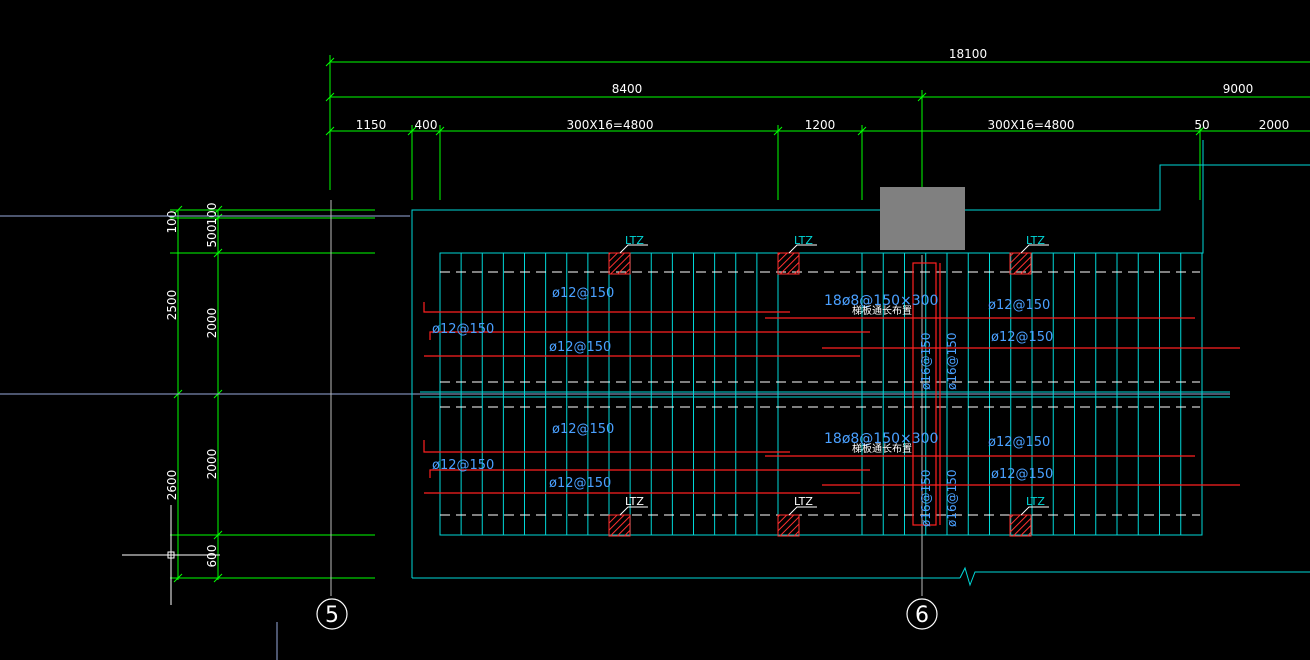 The width and height of the screenshot is (1310, 660). Describe the element at coordinates (1201, 125) in the screenshot. I see `dim-50: 50` at that location.